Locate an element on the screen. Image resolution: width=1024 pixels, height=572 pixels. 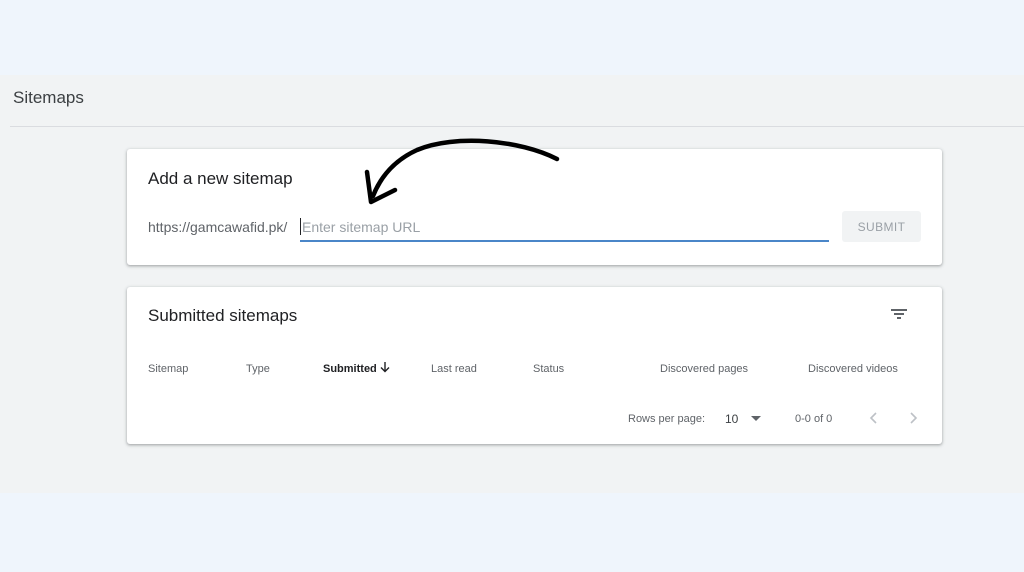
column-header-status: Status is located at coordinates (548, 369).